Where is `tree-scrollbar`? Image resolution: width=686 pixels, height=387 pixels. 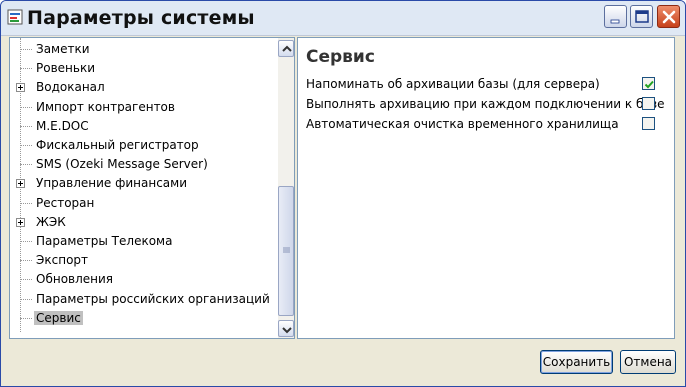 tree-scrollbar is located at coordinates (286, 188).